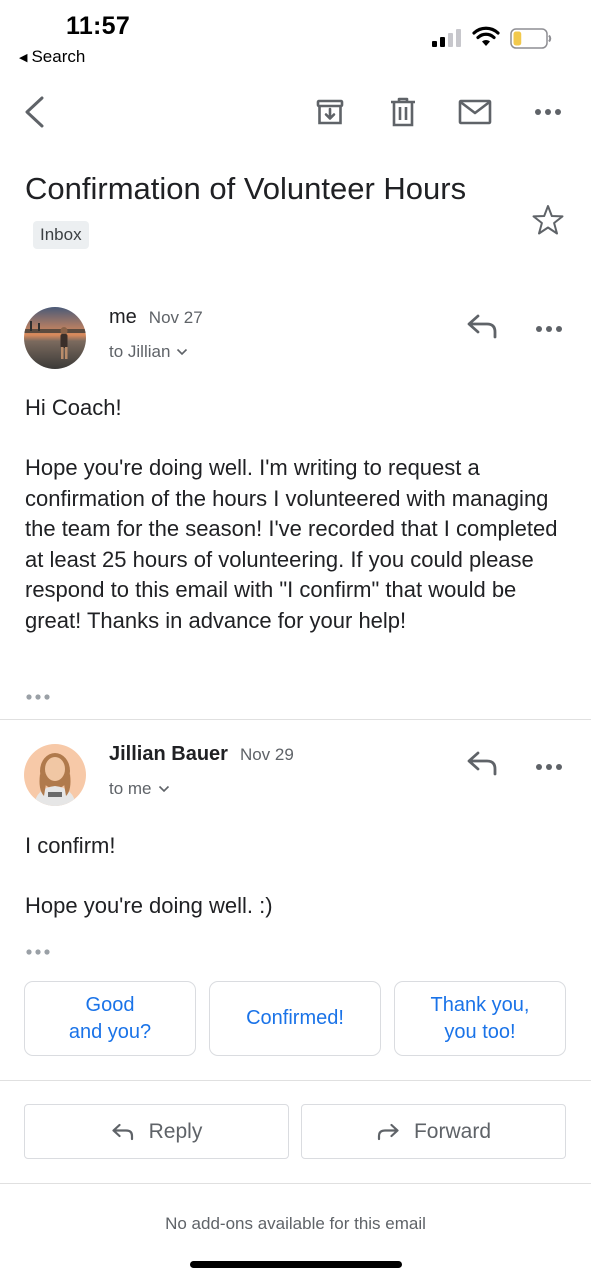 The width and height of the screenshot is (591, 1280). I want to click on reply-label: Reply, so click(175, 1131).